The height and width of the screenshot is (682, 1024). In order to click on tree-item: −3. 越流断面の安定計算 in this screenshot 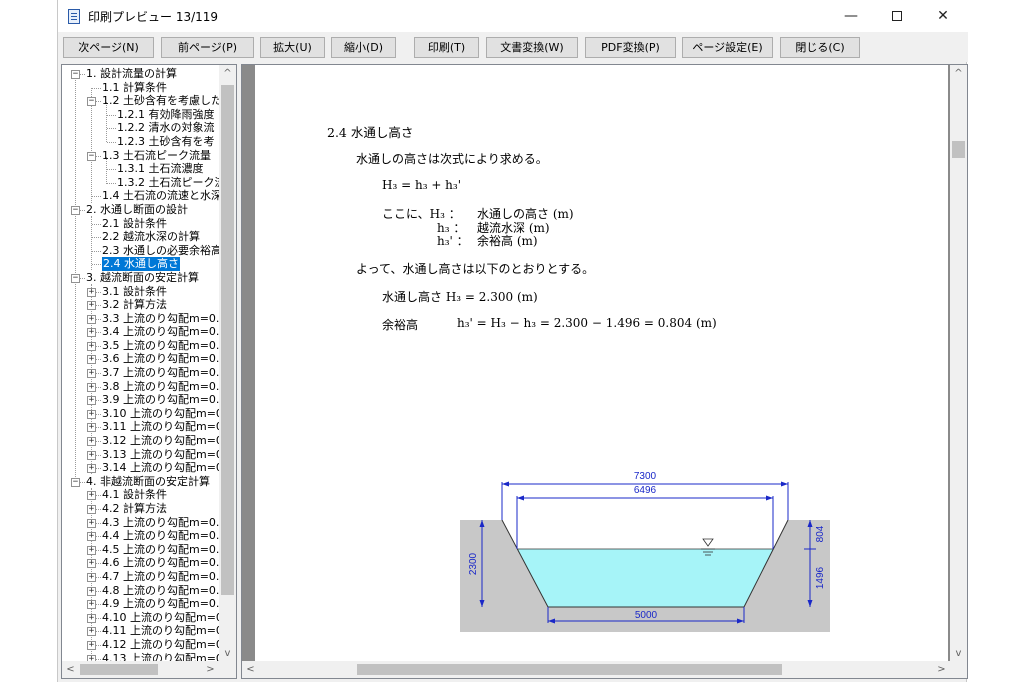, I will do `click(142, 278)`.